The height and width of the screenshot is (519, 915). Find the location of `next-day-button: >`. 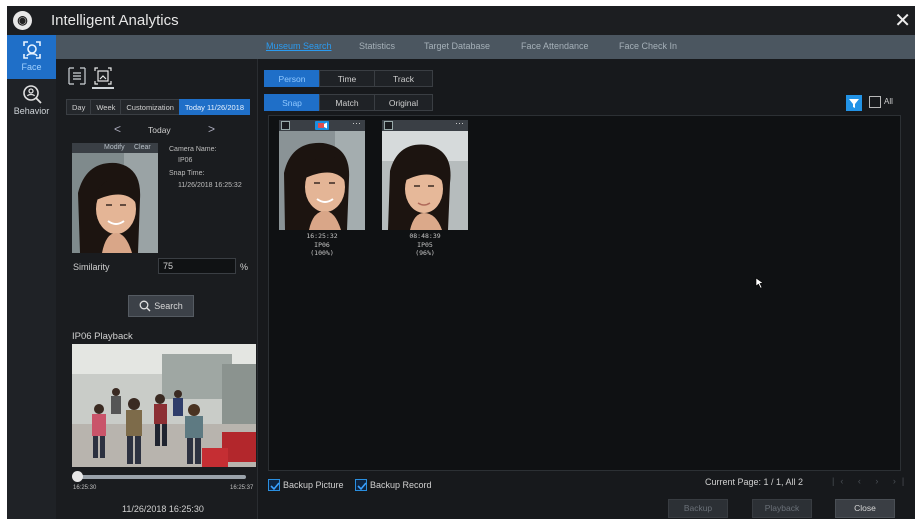

next-day-button: > is located at coordinates (211, 129).